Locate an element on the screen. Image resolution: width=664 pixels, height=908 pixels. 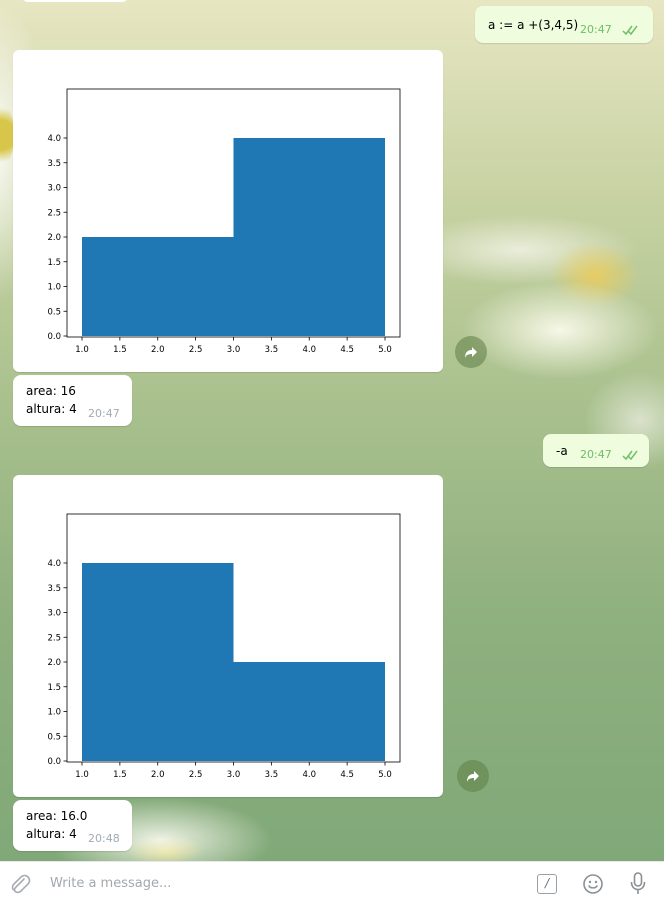
microphone-icon is located at coordinates (638, 884).